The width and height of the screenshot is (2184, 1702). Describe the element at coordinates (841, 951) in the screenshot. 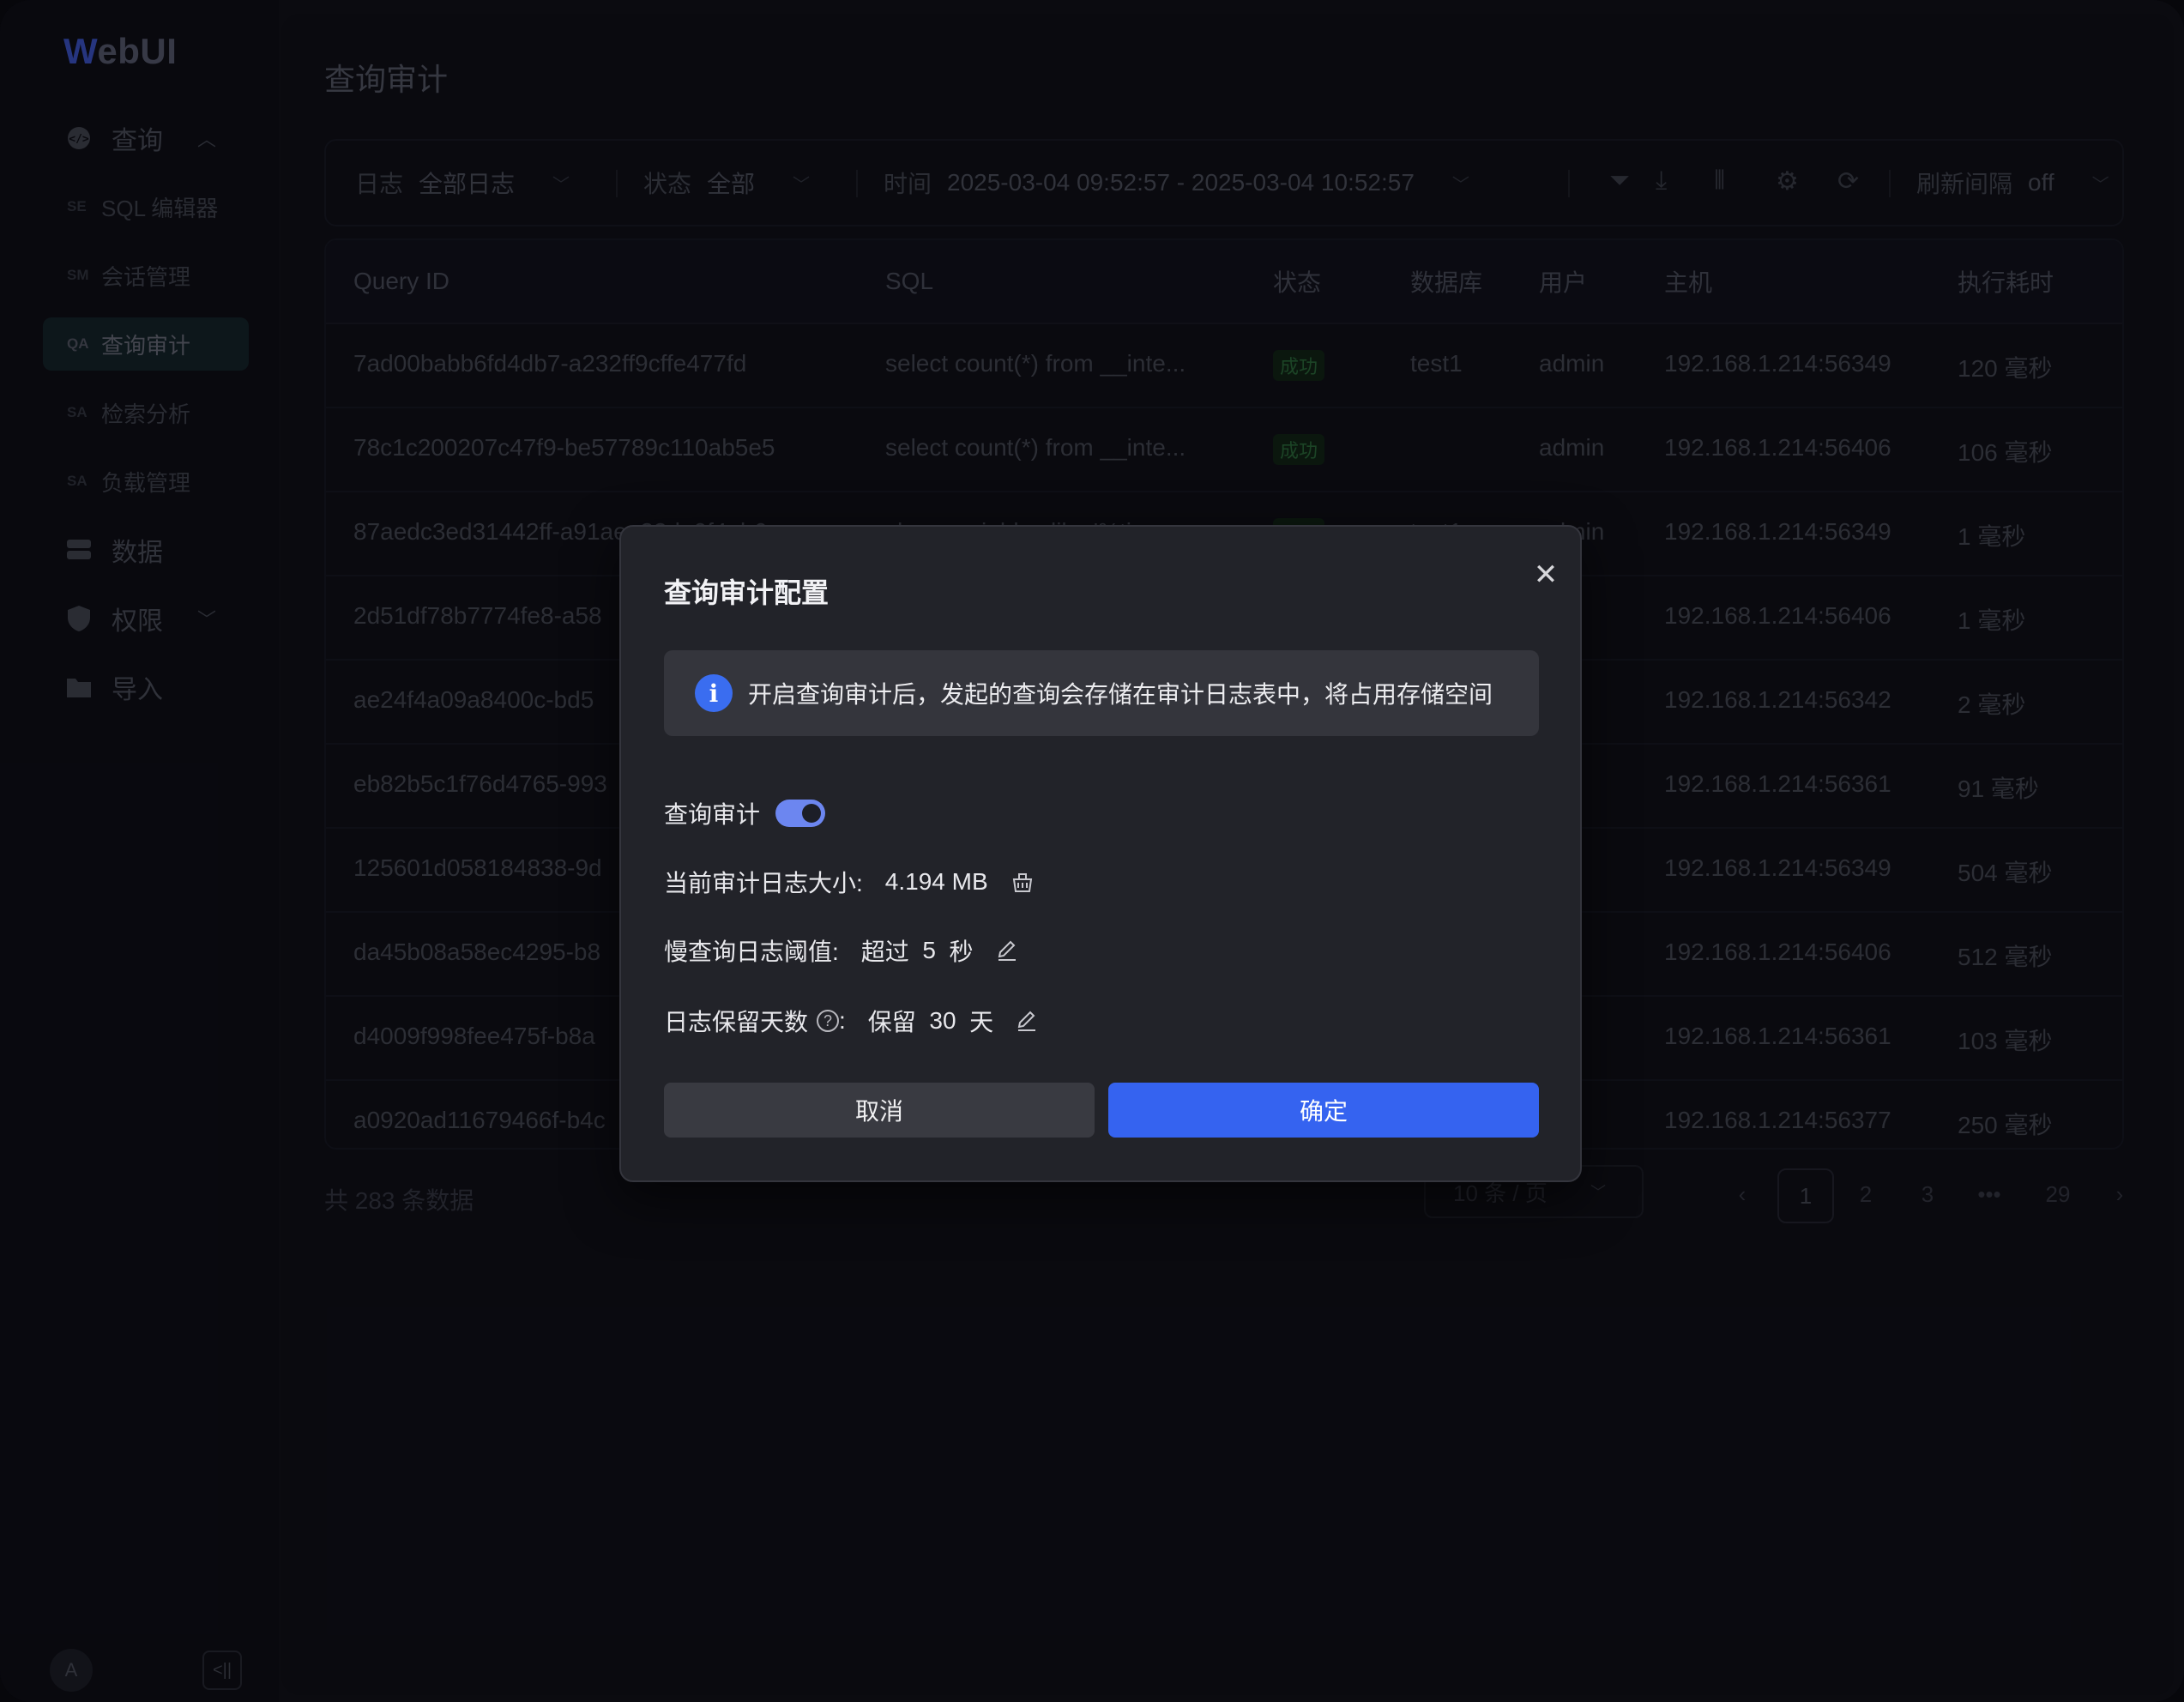

I see `slow-query-row: 慢查询日志阈值: 超过 5 秒` at that location.